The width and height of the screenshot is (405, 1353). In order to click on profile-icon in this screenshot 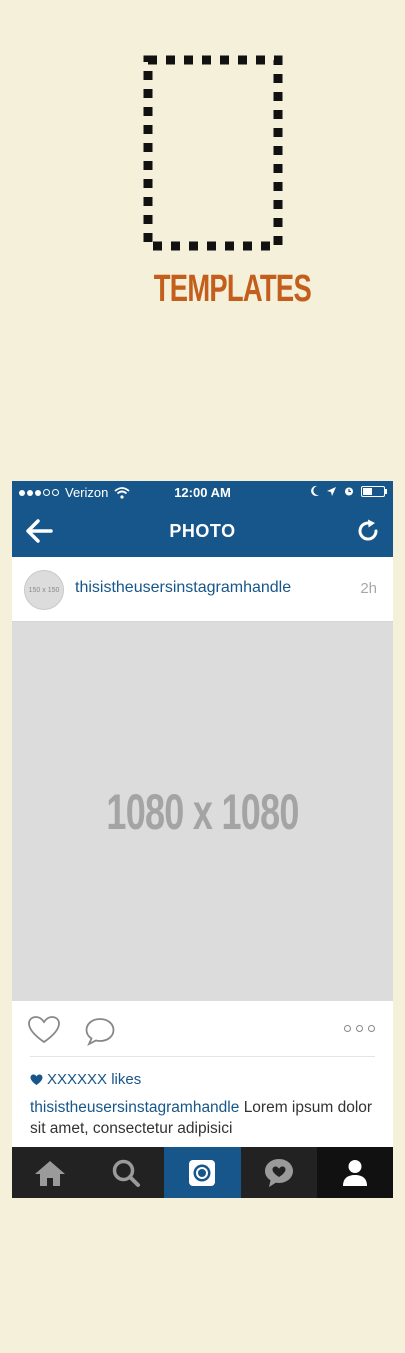, I will do `click(354, 1172)`.